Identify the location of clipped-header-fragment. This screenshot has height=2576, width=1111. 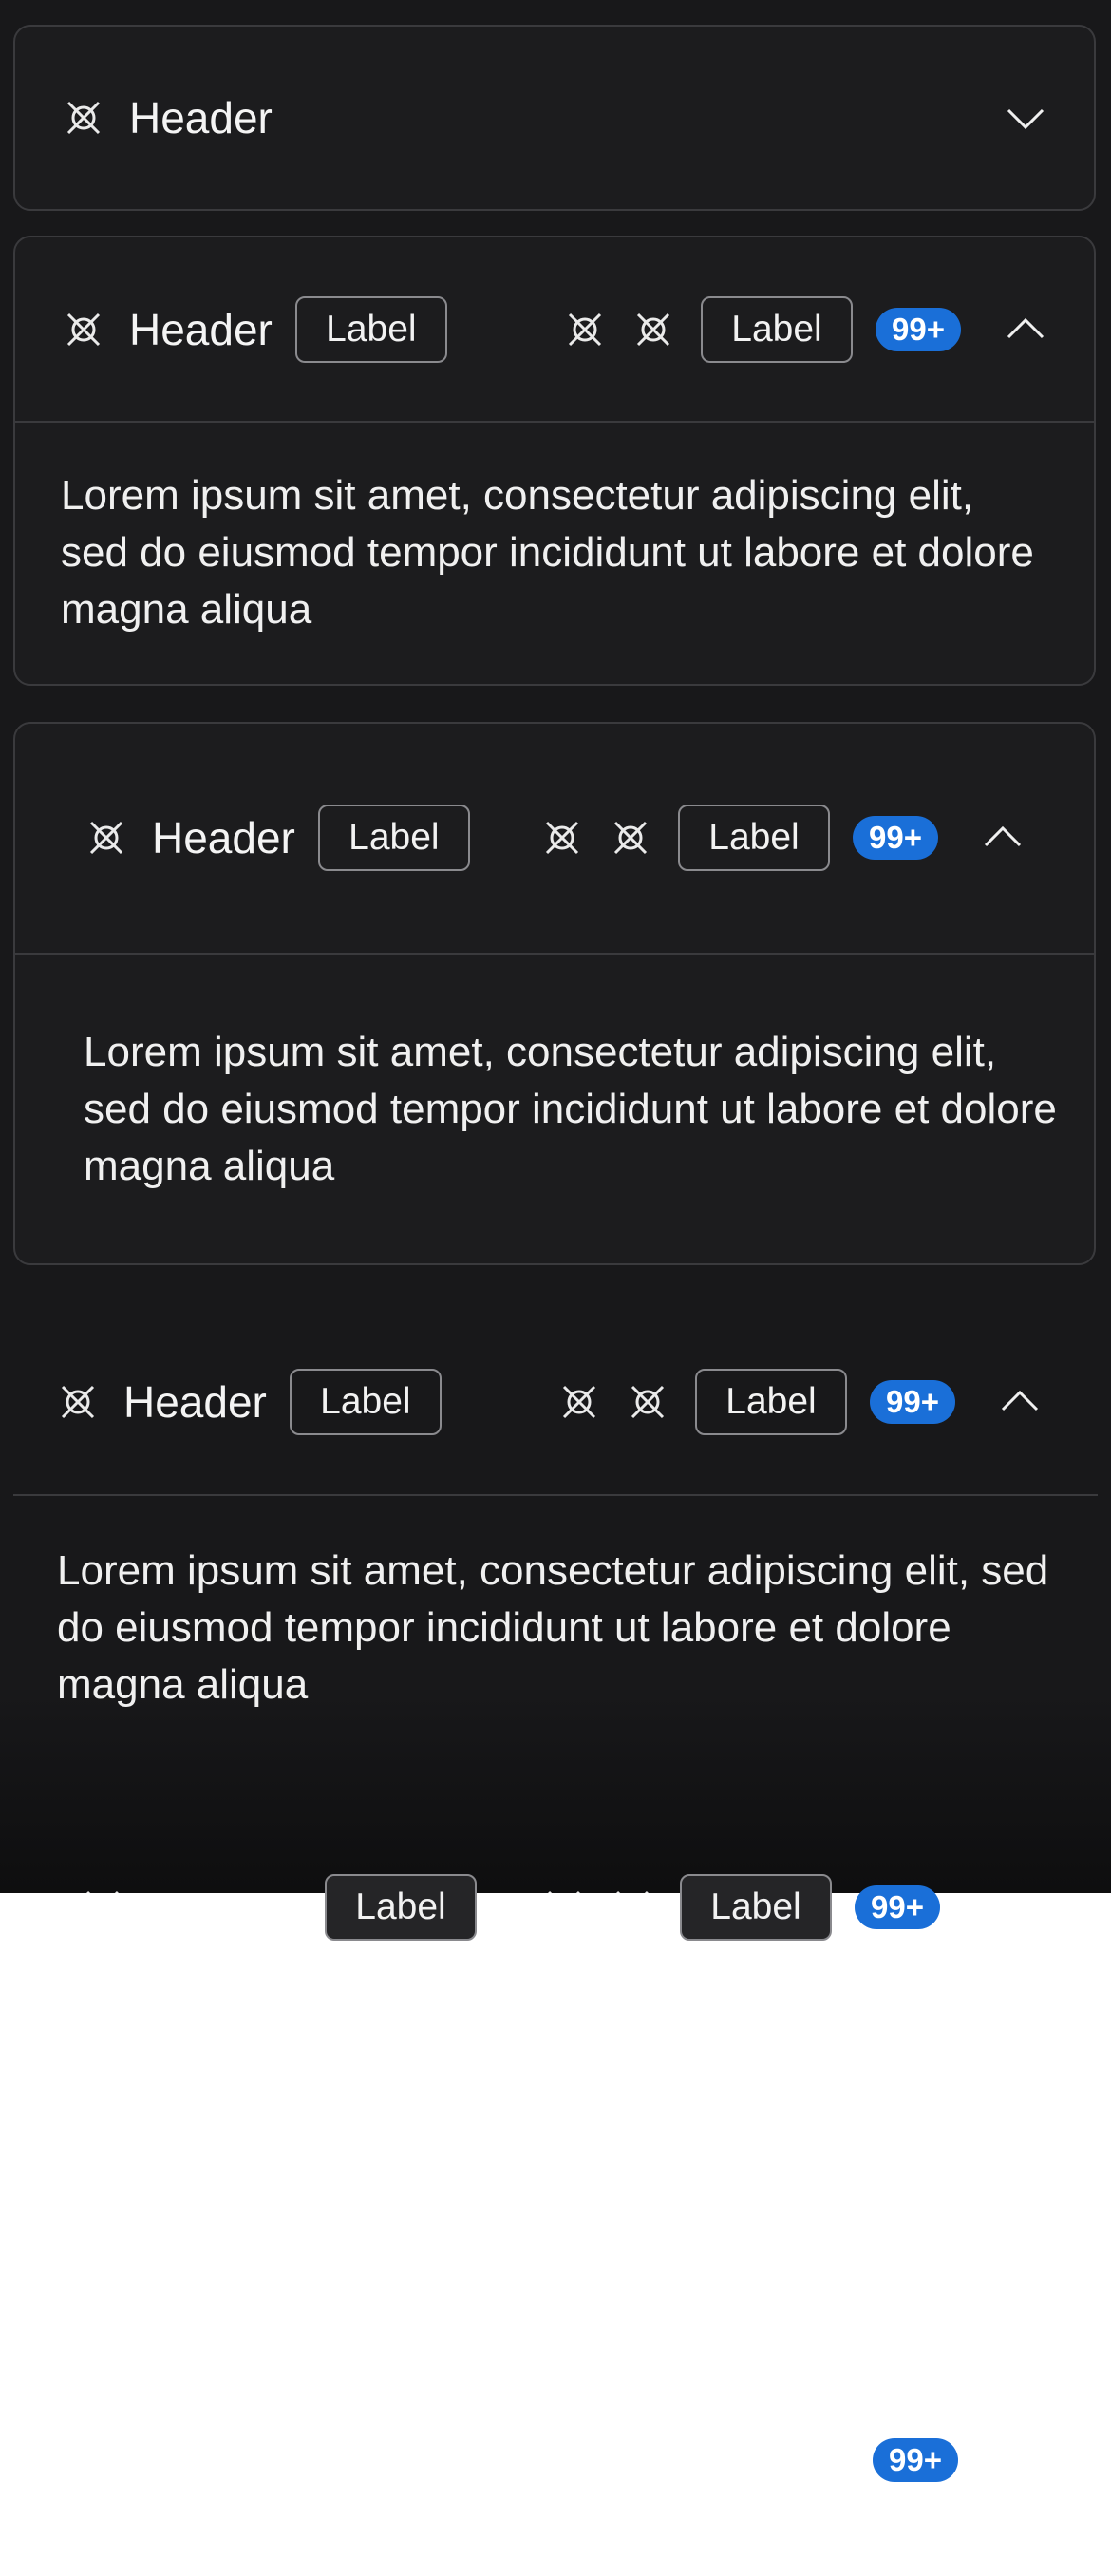
(555, 1877).